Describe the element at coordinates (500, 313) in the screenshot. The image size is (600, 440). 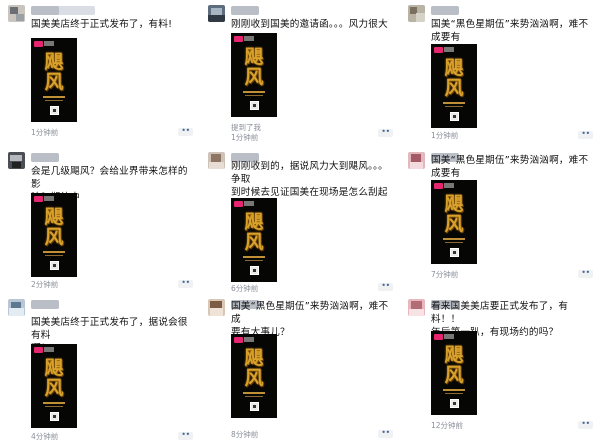
I see `post-text-line: 看来国美美店要正式发布了，有料！！` at that location.